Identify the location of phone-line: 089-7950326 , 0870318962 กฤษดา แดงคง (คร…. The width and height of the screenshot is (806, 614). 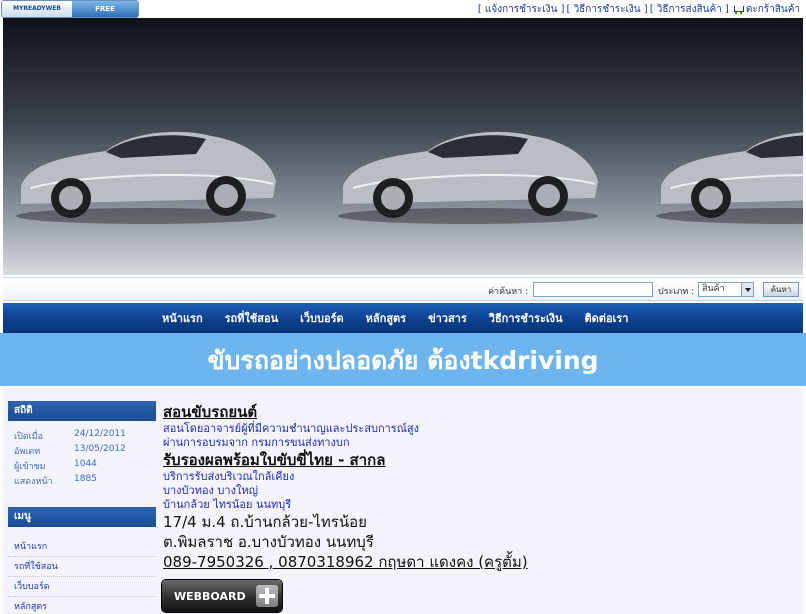
(345, 562).